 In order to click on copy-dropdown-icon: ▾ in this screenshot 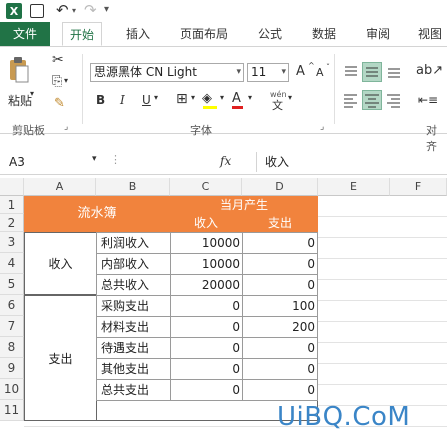, I will do `click(66, 80)`.